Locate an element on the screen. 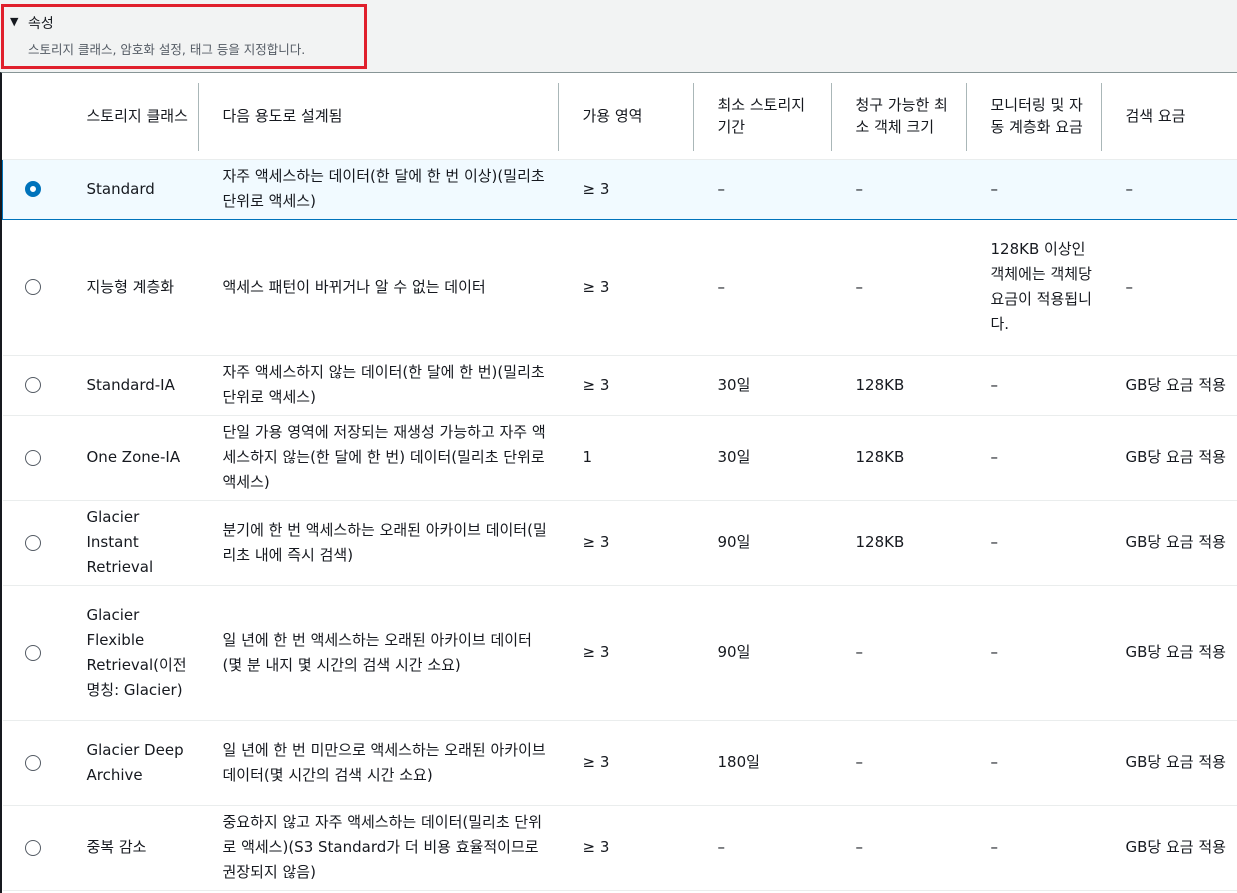  properties-highlight-box: ▼ 속성 스토리지 클래스, 암호화 설정, 태그 등을 지정합니다. is located at coordinates (184, 36).